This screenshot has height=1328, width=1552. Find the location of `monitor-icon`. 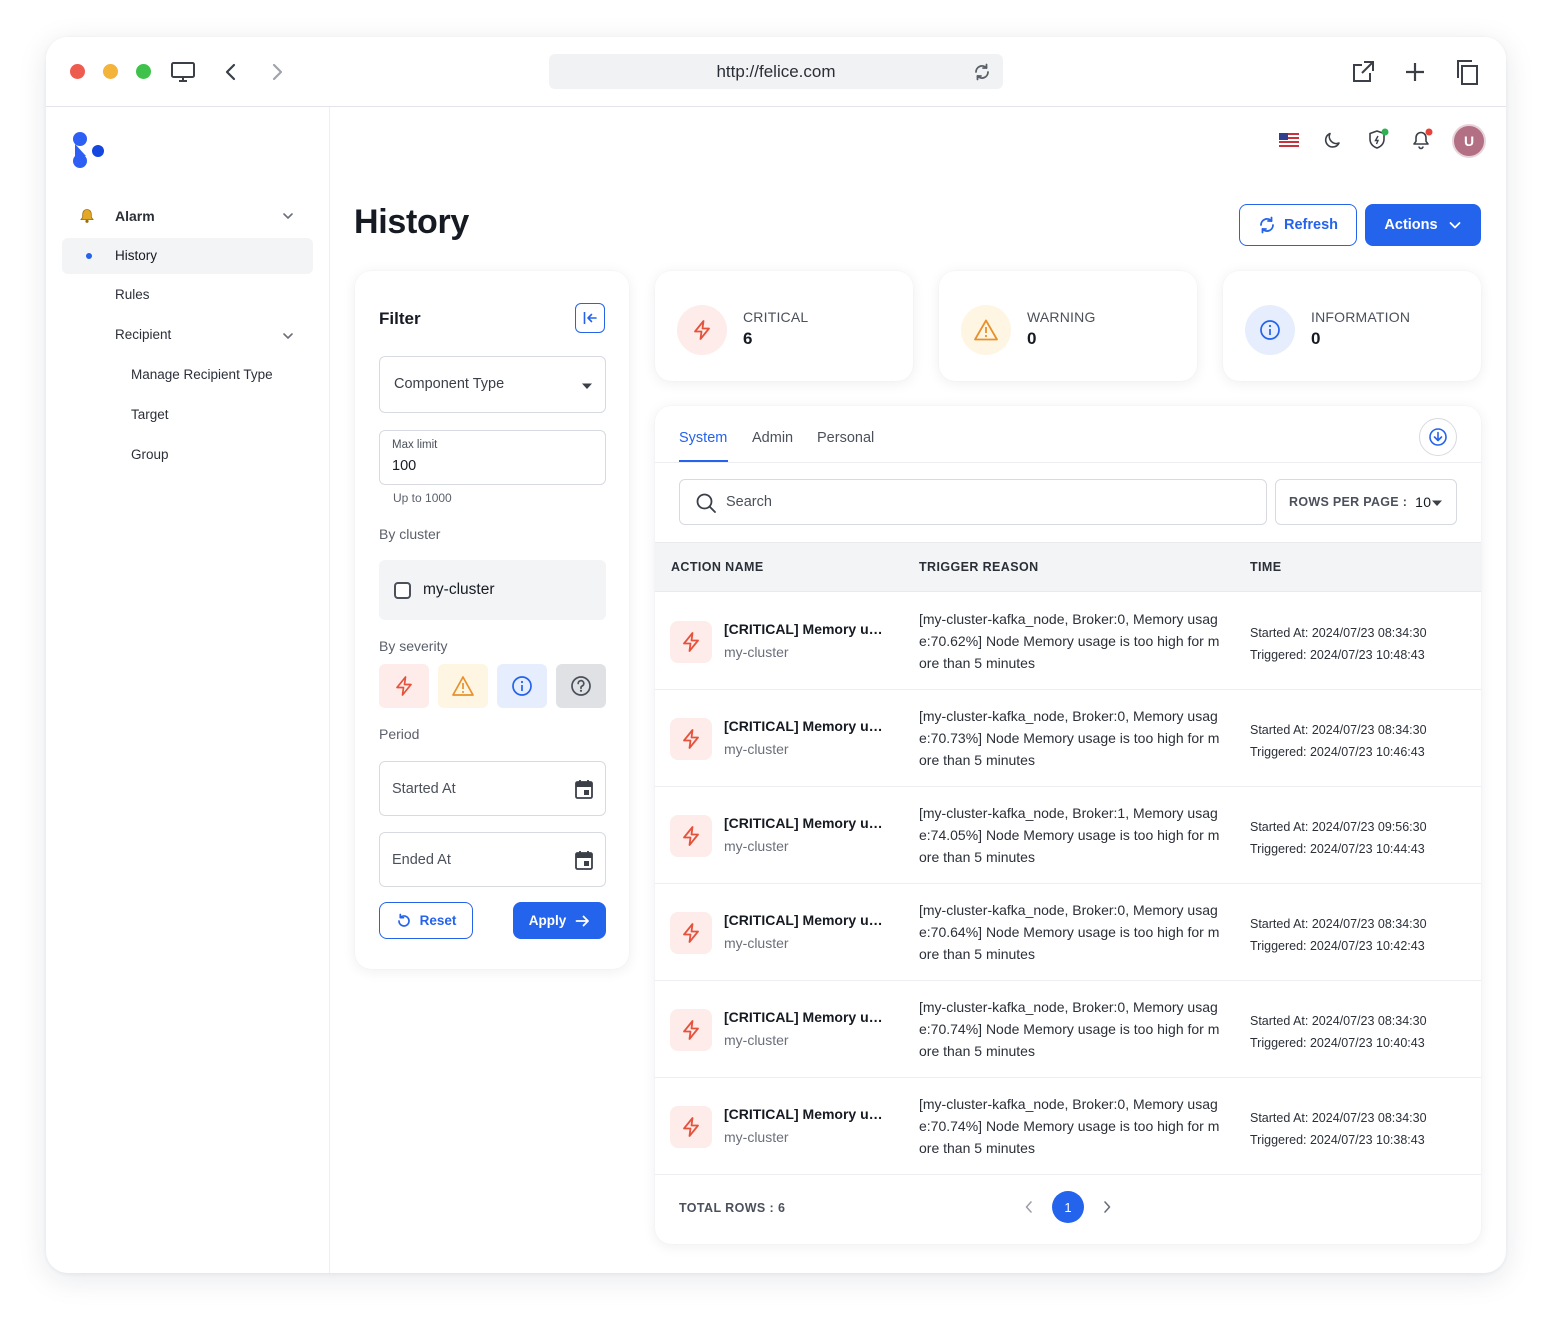

monitor-icon is located at coordinates (183, 72).